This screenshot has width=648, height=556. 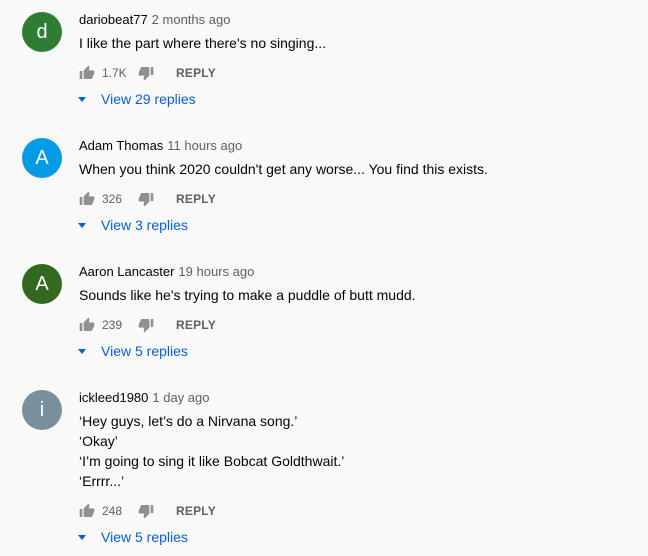 I want to click on comment-actions: 248 REPLY, so click(x=147, y=511).